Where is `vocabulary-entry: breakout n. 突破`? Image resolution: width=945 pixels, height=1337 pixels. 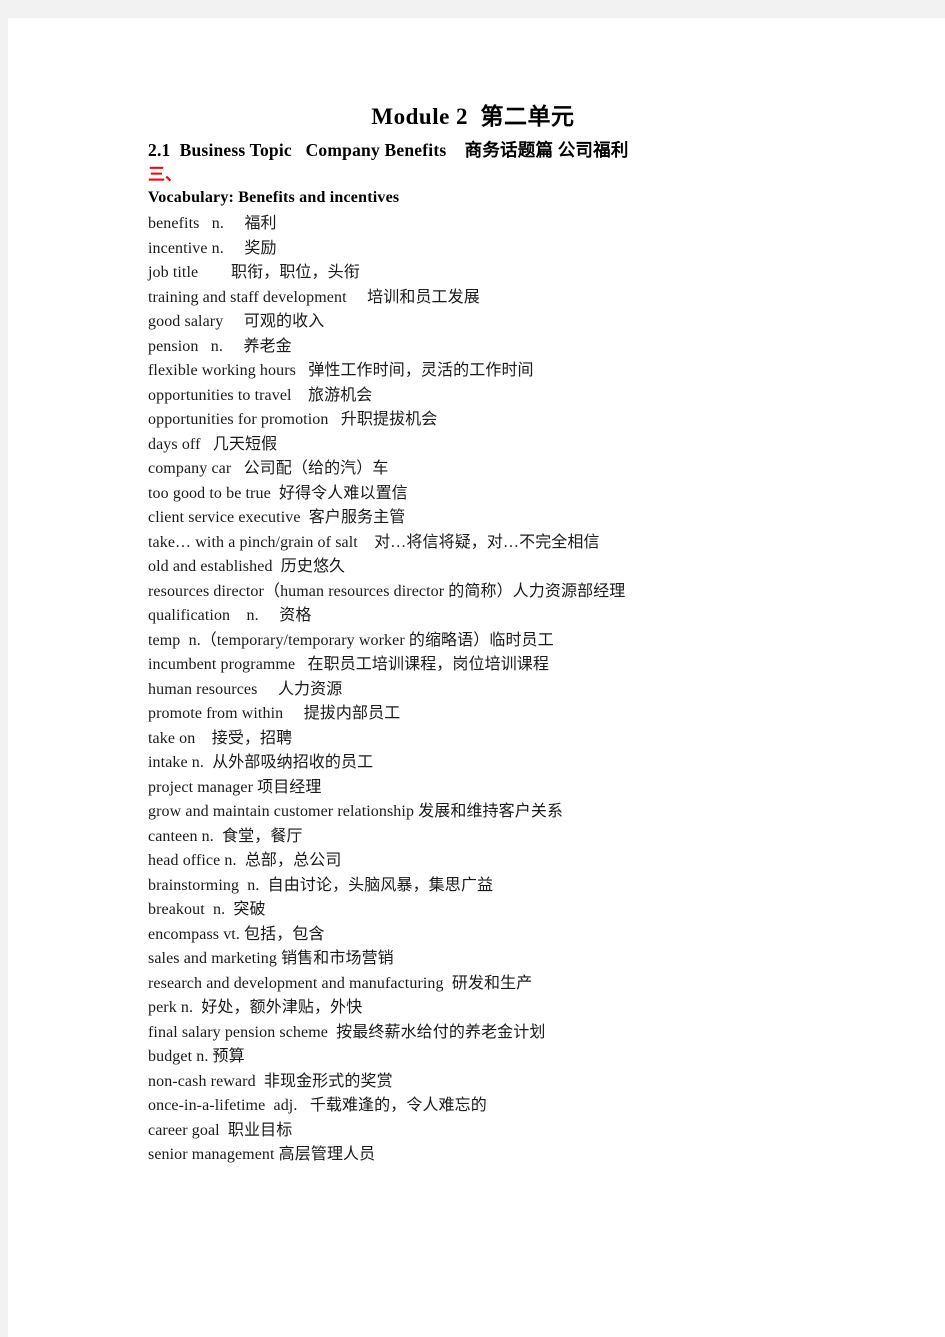
vocabulary-entry: breakout n. 突破 is located at coordinates (207, 909).